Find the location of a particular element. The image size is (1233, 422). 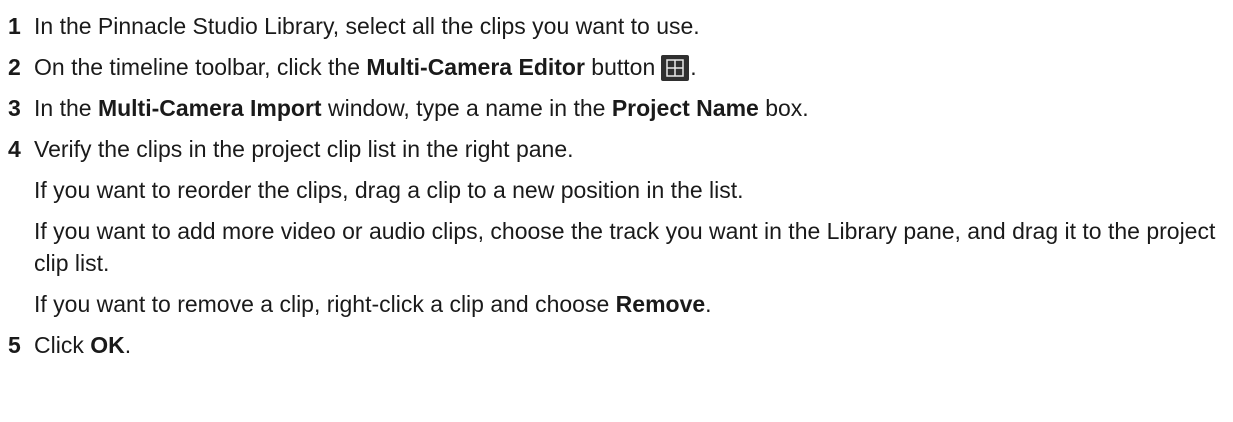

step-3-text-mid: window, type a name in the is located at coordinates (466, 108).